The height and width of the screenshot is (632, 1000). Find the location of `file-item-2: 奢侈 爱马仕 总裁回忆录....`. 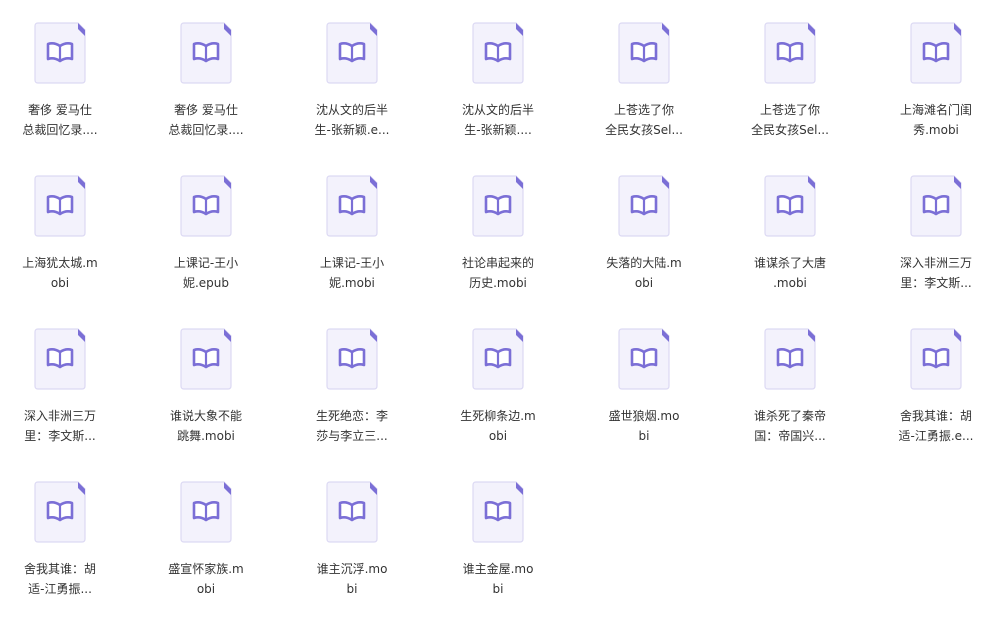

file-item-2: 奢侈 爱马仕 总裁回忆录.... is located at coordinates (206, 92).